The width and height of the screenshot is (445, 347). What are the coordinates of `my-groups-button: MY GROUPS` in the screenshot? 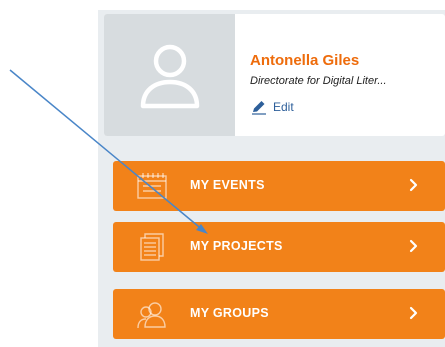 It's located at (279, 314).